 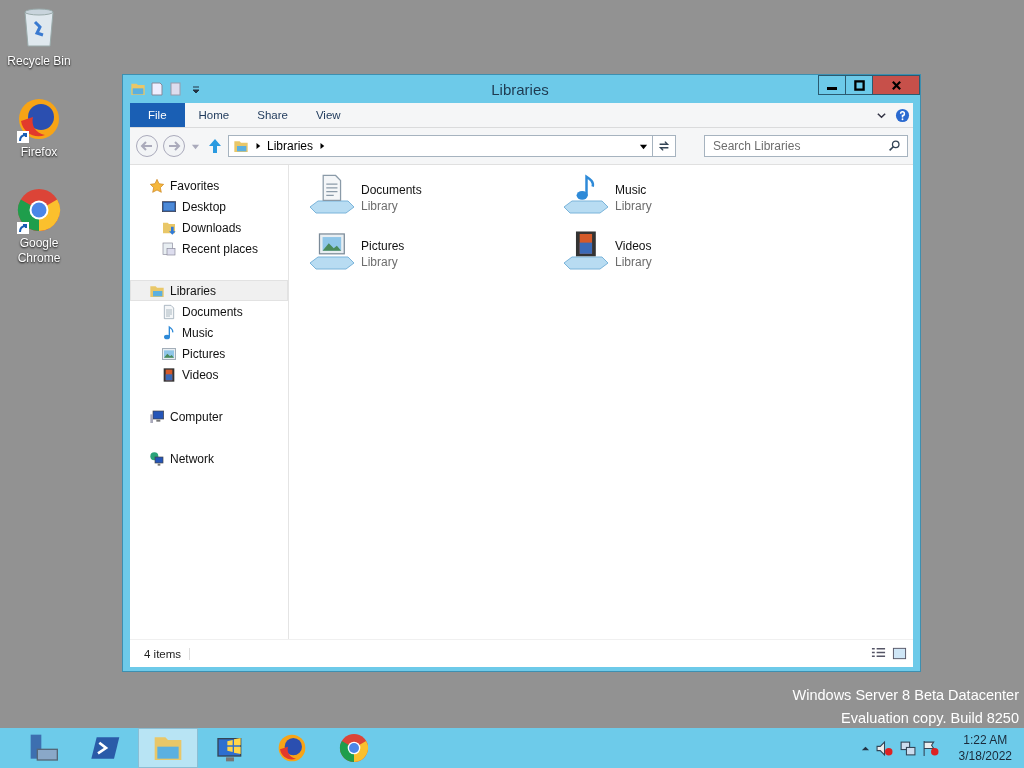 What do you see at coordinates (157, 416) in the screenshot?
I see `computer-icon` at bounding box center [157, 416].